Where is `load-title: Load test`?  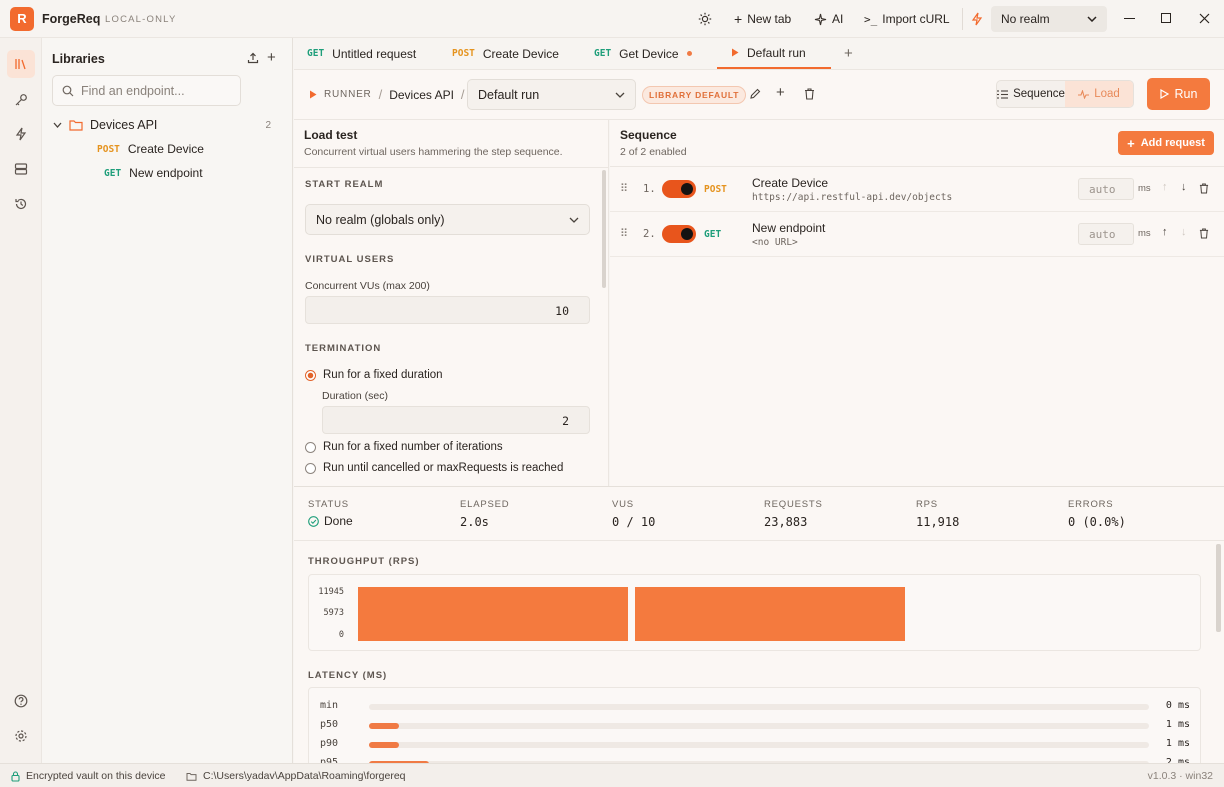 load-title: Load test is located at coordinates (331, 135).